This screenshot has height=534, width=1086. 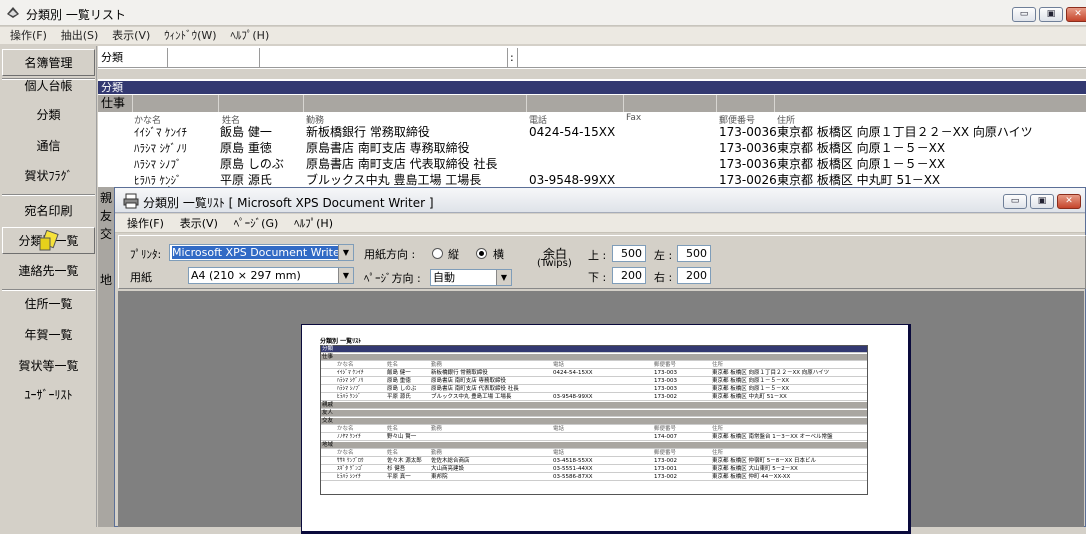 I want to click on preview-cell: 友人, so click(x=328, y=413).